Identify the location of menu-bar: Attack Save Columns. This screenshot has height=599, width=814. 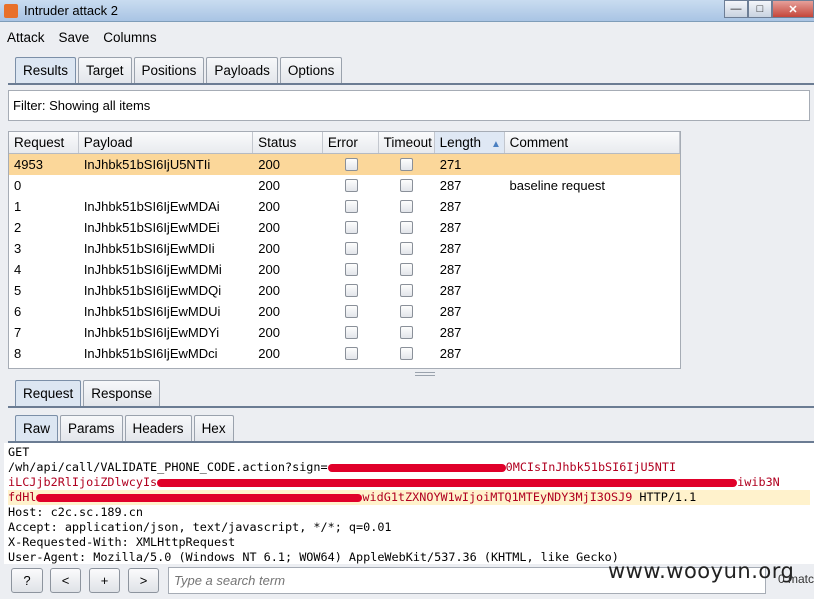
(82, 38).